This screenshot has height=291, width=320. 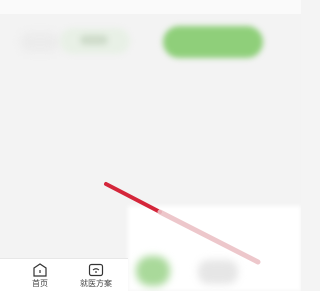 I want to click on blurred-element, so click(x=40, y=42).